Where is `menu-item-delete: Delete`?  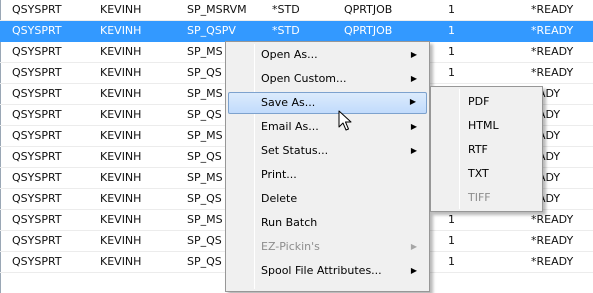
menu-item-delete: Delete is located at coordinates (327, 199).